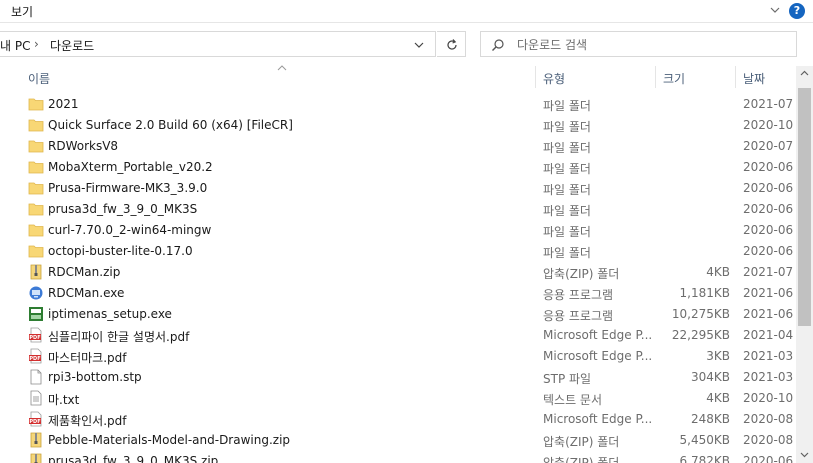 The image size is (813, 463). Describe the element at coordinates (573, 400) in the screenshot. I see `file-type: 텍스트 문서` at that location.